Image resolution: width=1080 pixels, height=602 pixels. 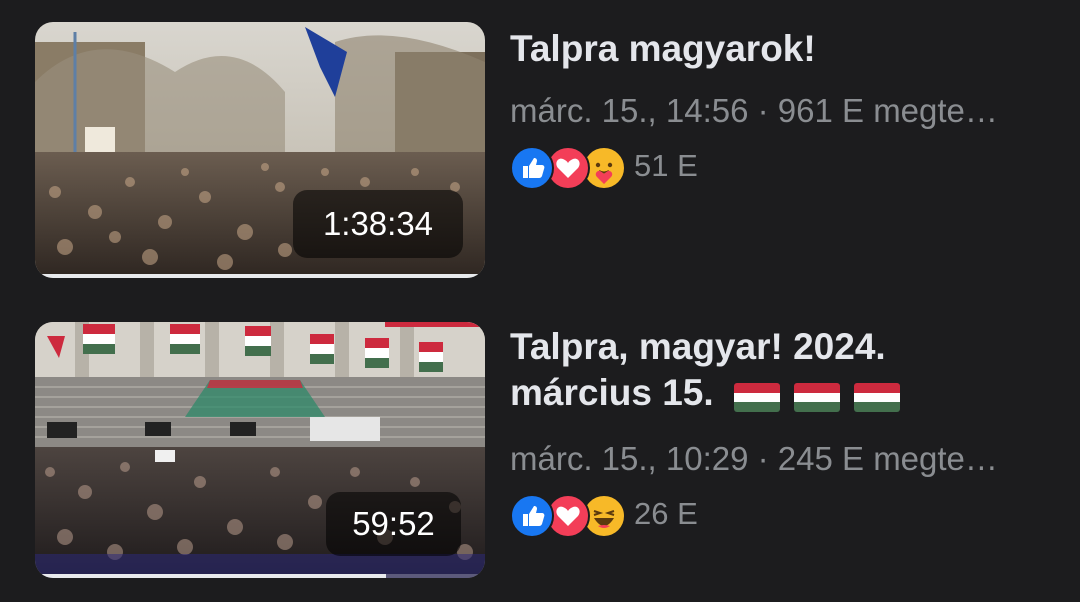 I want to click on hungarian-flags, so click(x=819, y=395).